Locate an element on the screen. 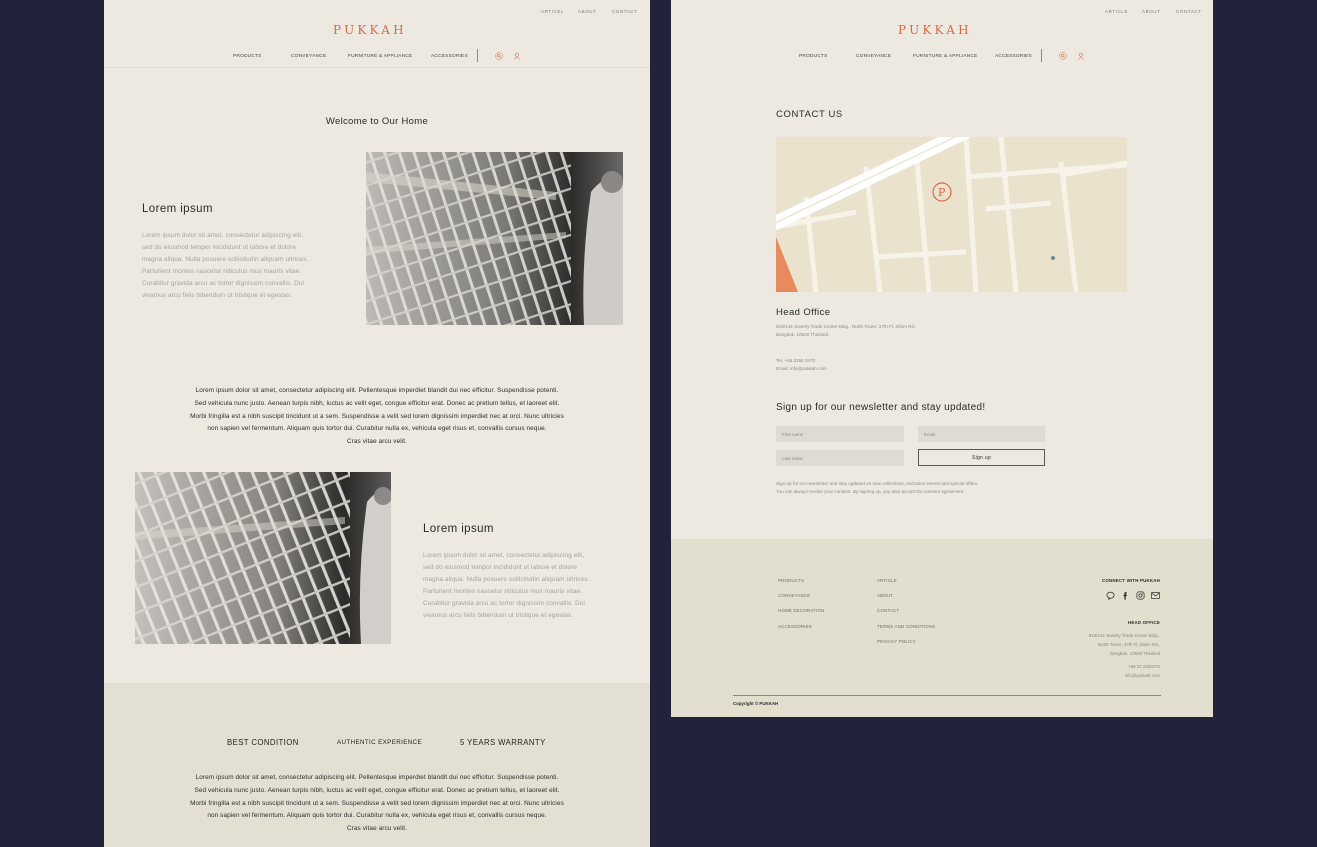 The height and width of the screenshot is (847, 1317). email-text: Email: info@pukkah.com is located at coordinates (801, 369).